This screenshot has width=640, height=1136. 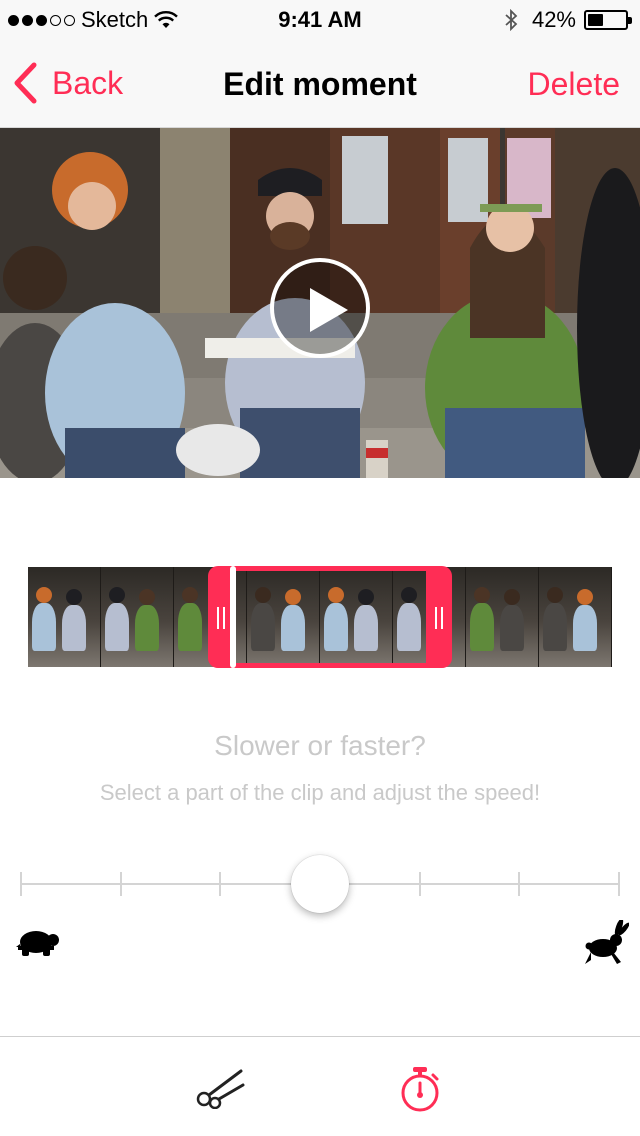 I want to click on playhead, so click(x=233, y=617).